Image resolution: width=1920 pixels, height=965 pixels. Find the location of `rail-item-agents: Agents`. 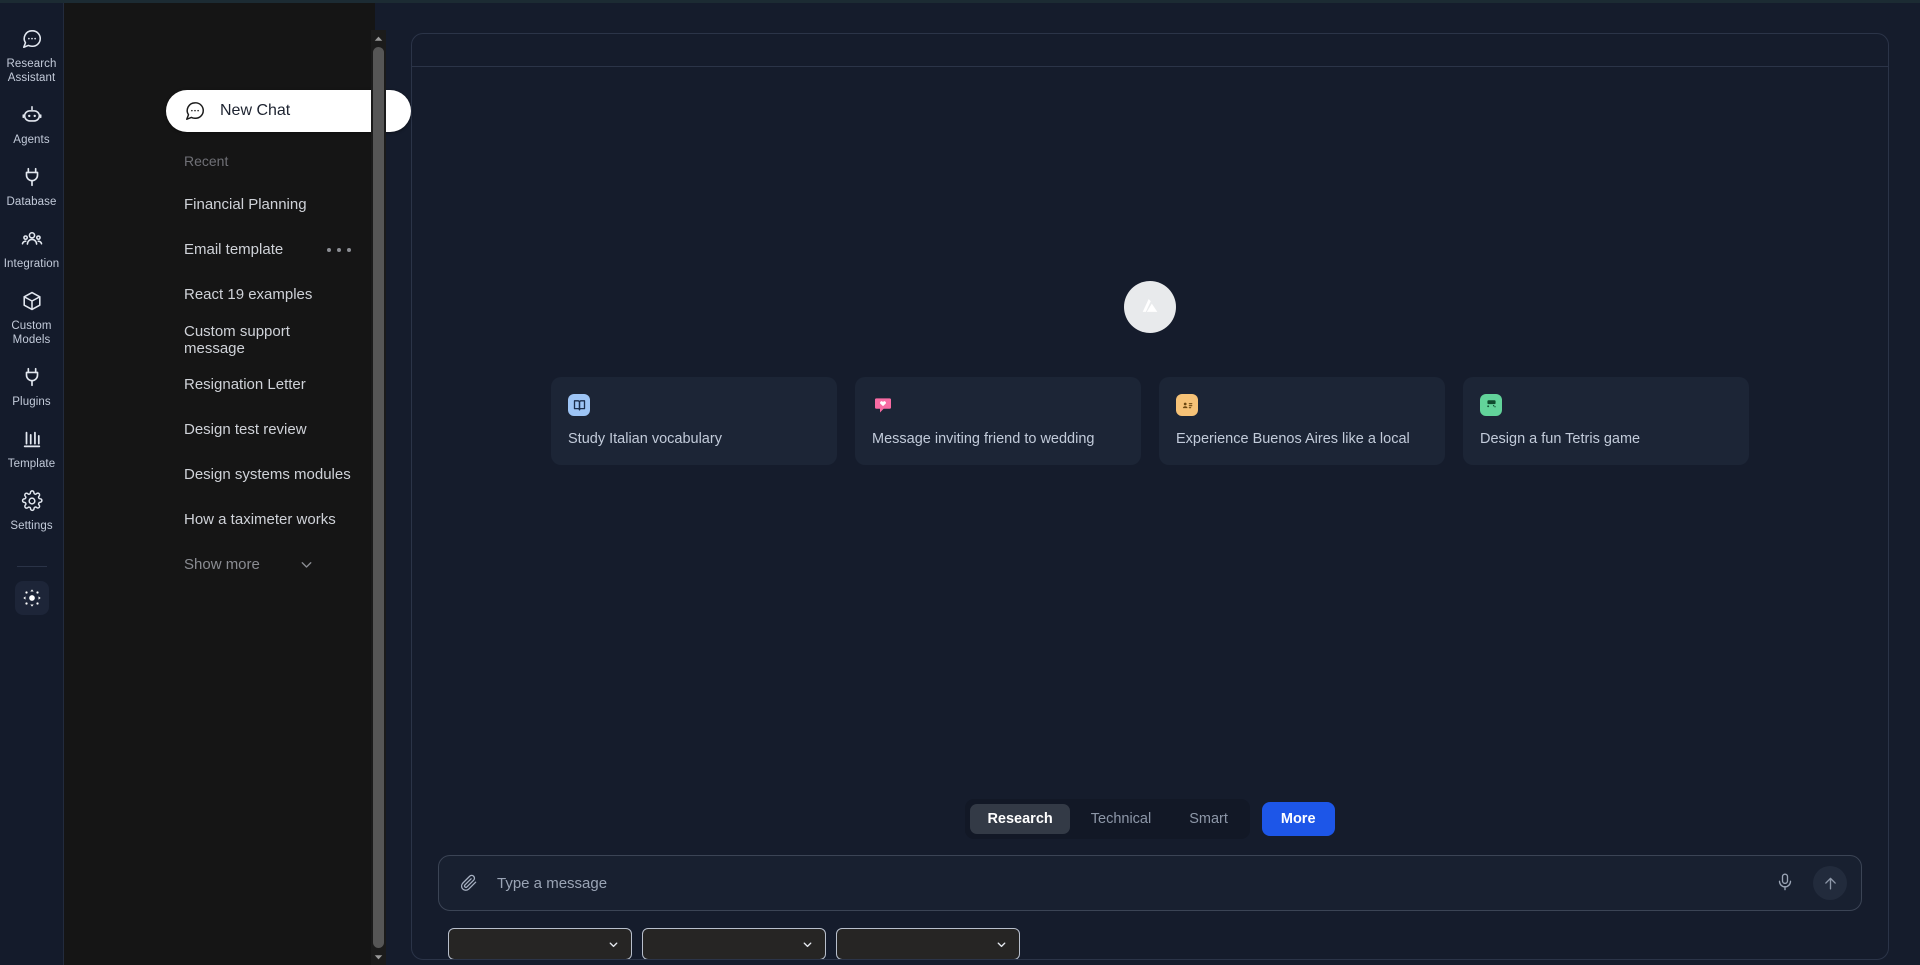

rail-item-agents: Agents is located at coordinates (32, 124).